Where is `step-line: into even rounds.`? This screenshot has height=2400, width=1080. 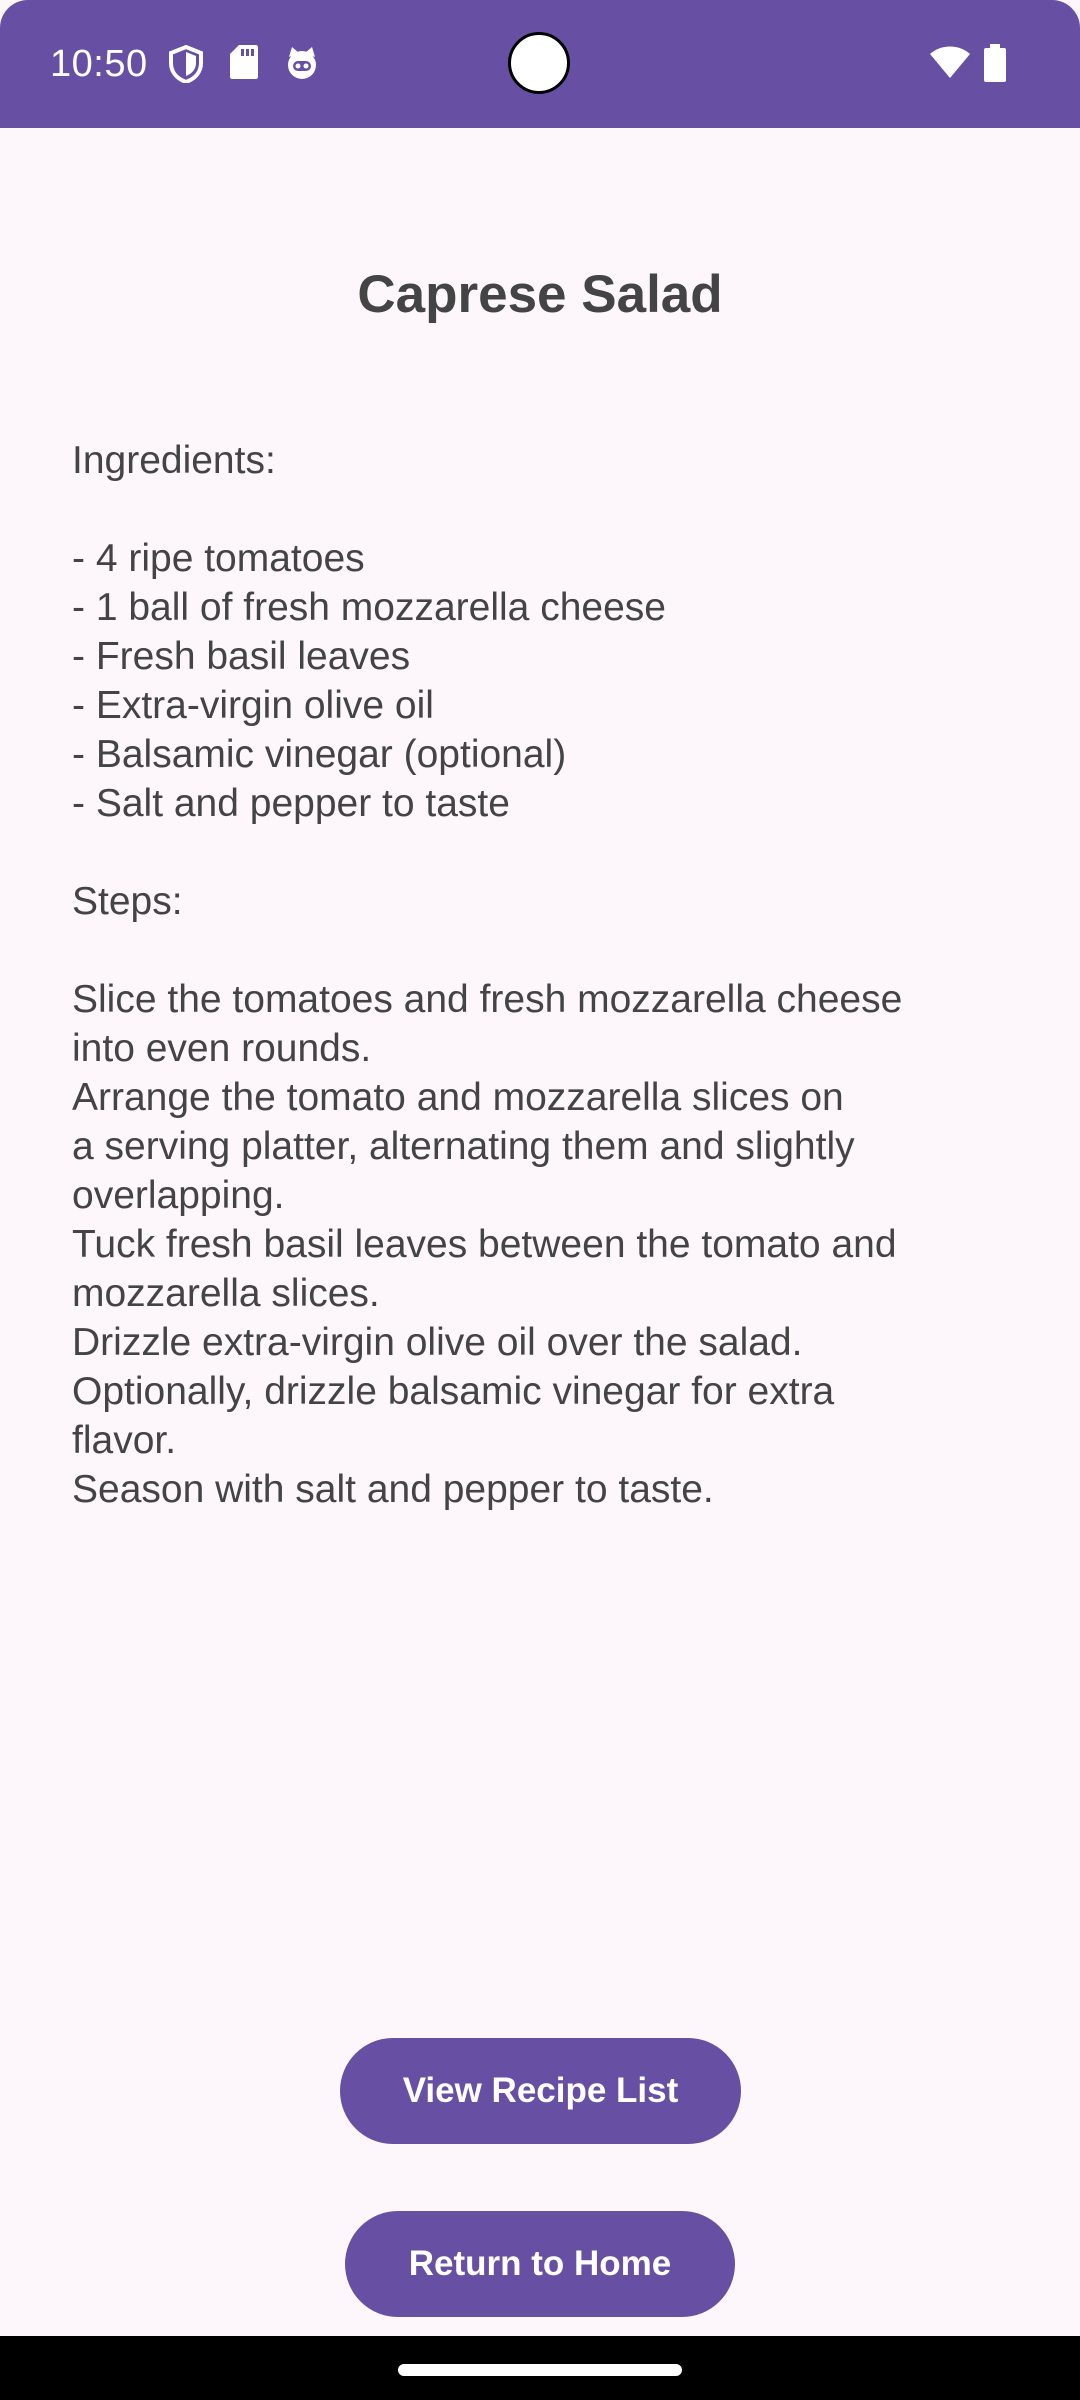 step-line: into even rounds. is located at coordinates (222, 1048).